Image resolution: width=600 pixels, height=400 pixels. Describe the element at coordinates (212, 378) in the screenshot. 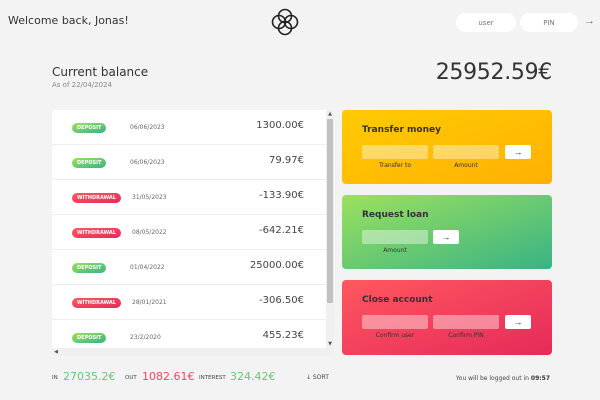

I see `summary-interest-label: INTEREST` at that location.